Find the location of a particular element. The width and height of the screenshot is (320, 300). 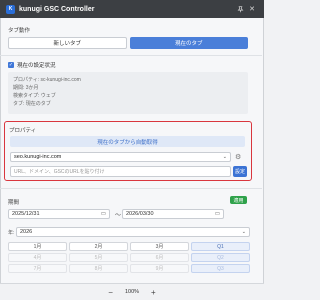

settings-checkbox-label: 現在の設定状況 is located at coordinates (36, 66).